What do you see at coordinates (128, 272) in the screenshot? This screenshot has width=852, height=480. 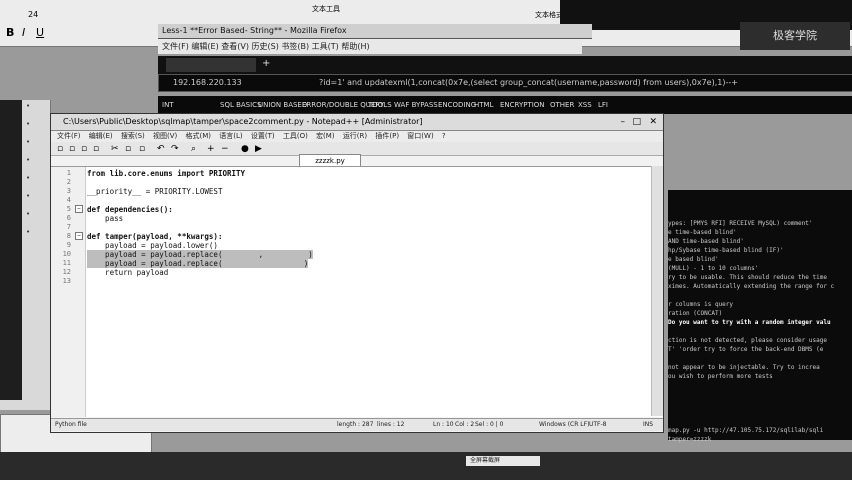 I see `code-line: return payload` at bounding box center [128, 272].